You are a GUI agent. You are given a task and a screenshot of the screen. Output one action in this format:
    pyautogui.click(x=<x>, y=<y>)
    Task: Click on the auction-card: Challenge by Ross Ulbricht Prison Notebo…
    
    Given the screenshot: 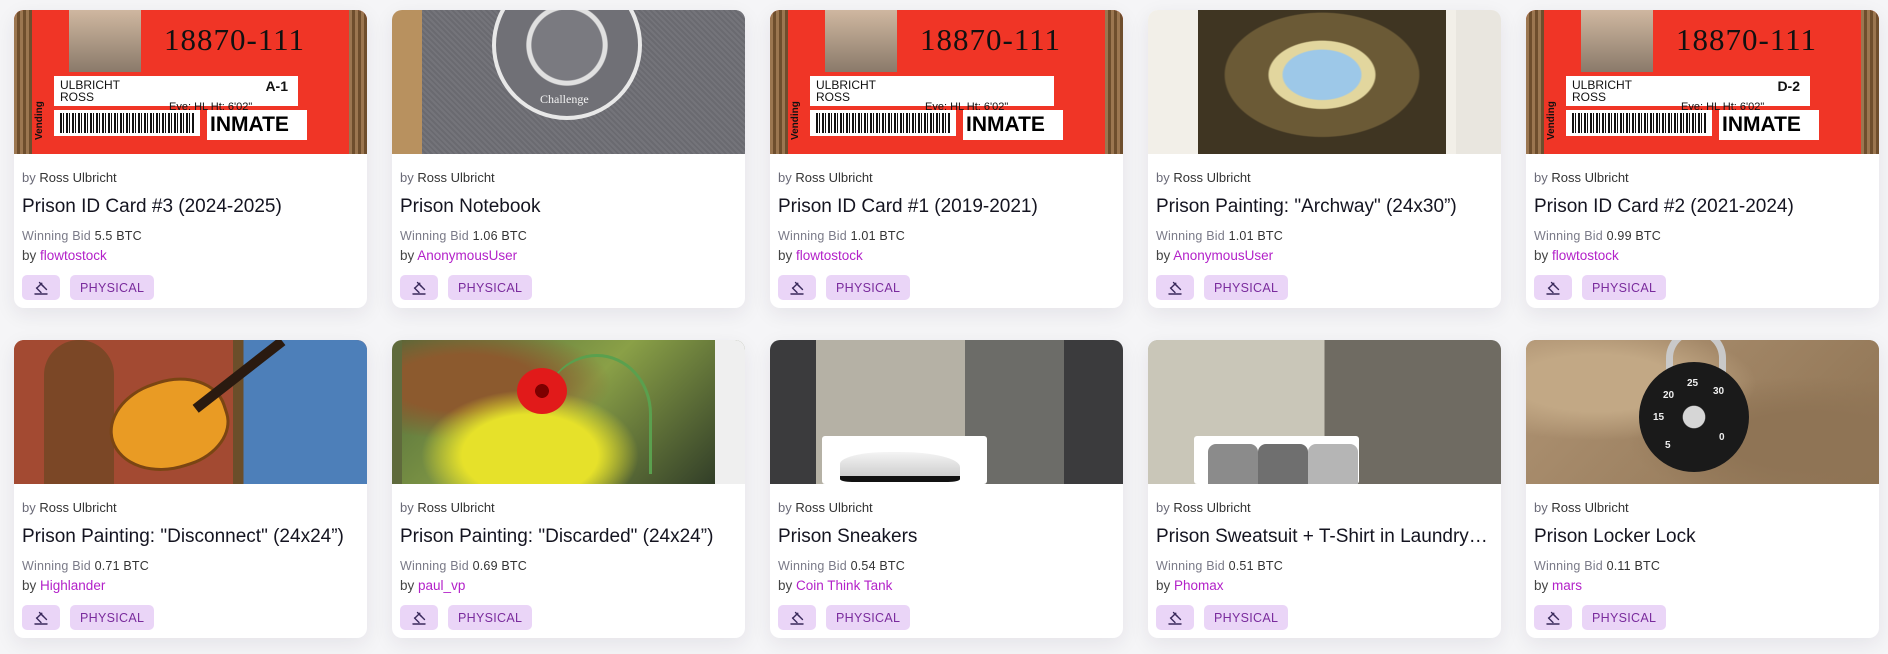 What is the action you would take?
    pyautogui.click(x=568, y=159)
    